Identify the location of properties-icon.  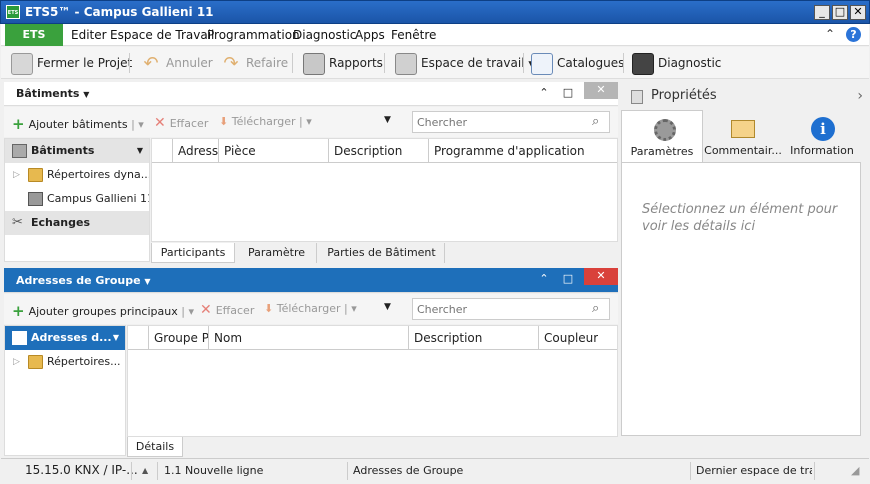
(637, 97).